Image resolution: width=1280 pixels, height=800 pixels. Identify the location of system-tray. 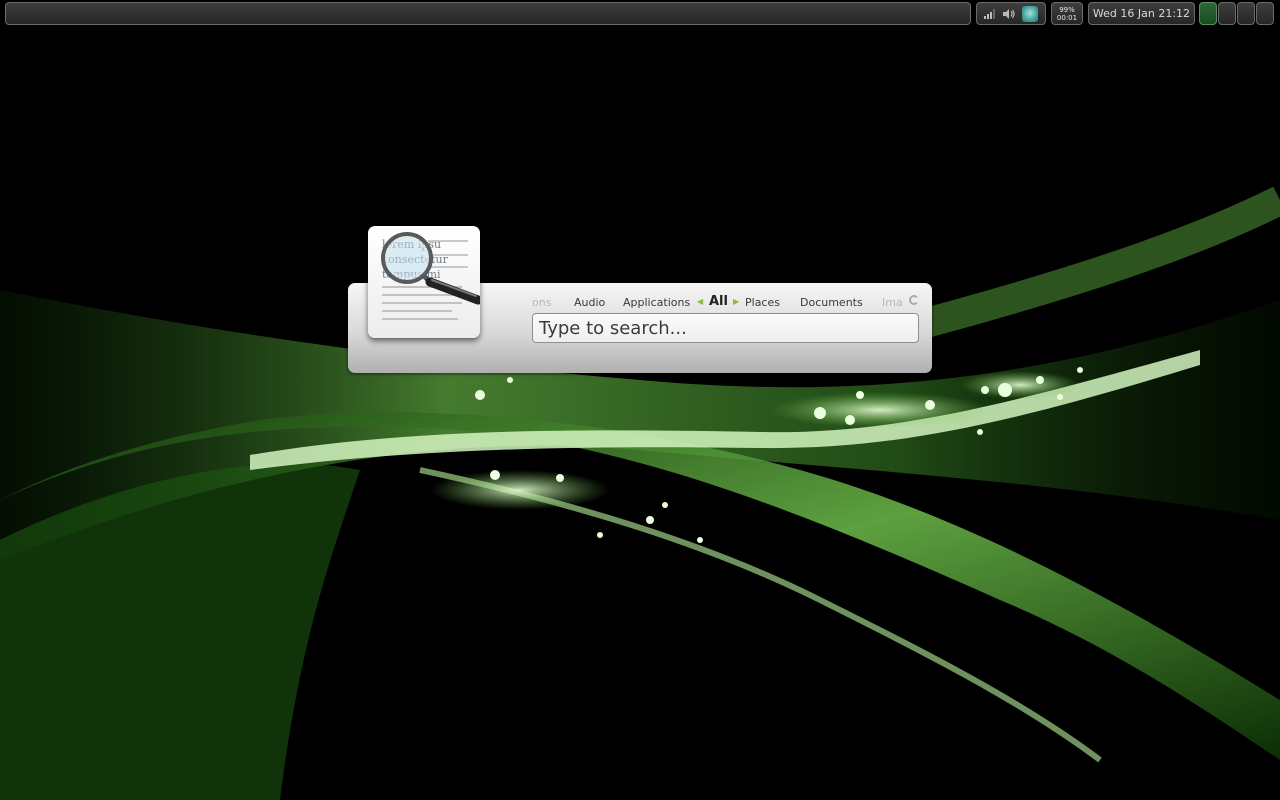
(1011, 13).